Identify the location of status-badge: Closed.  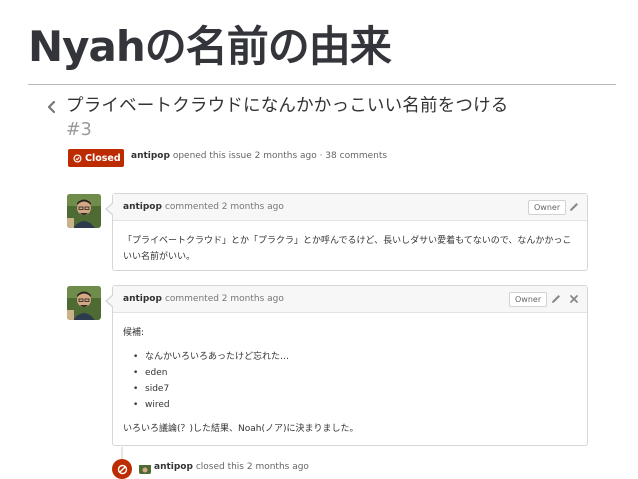
(96, 158).